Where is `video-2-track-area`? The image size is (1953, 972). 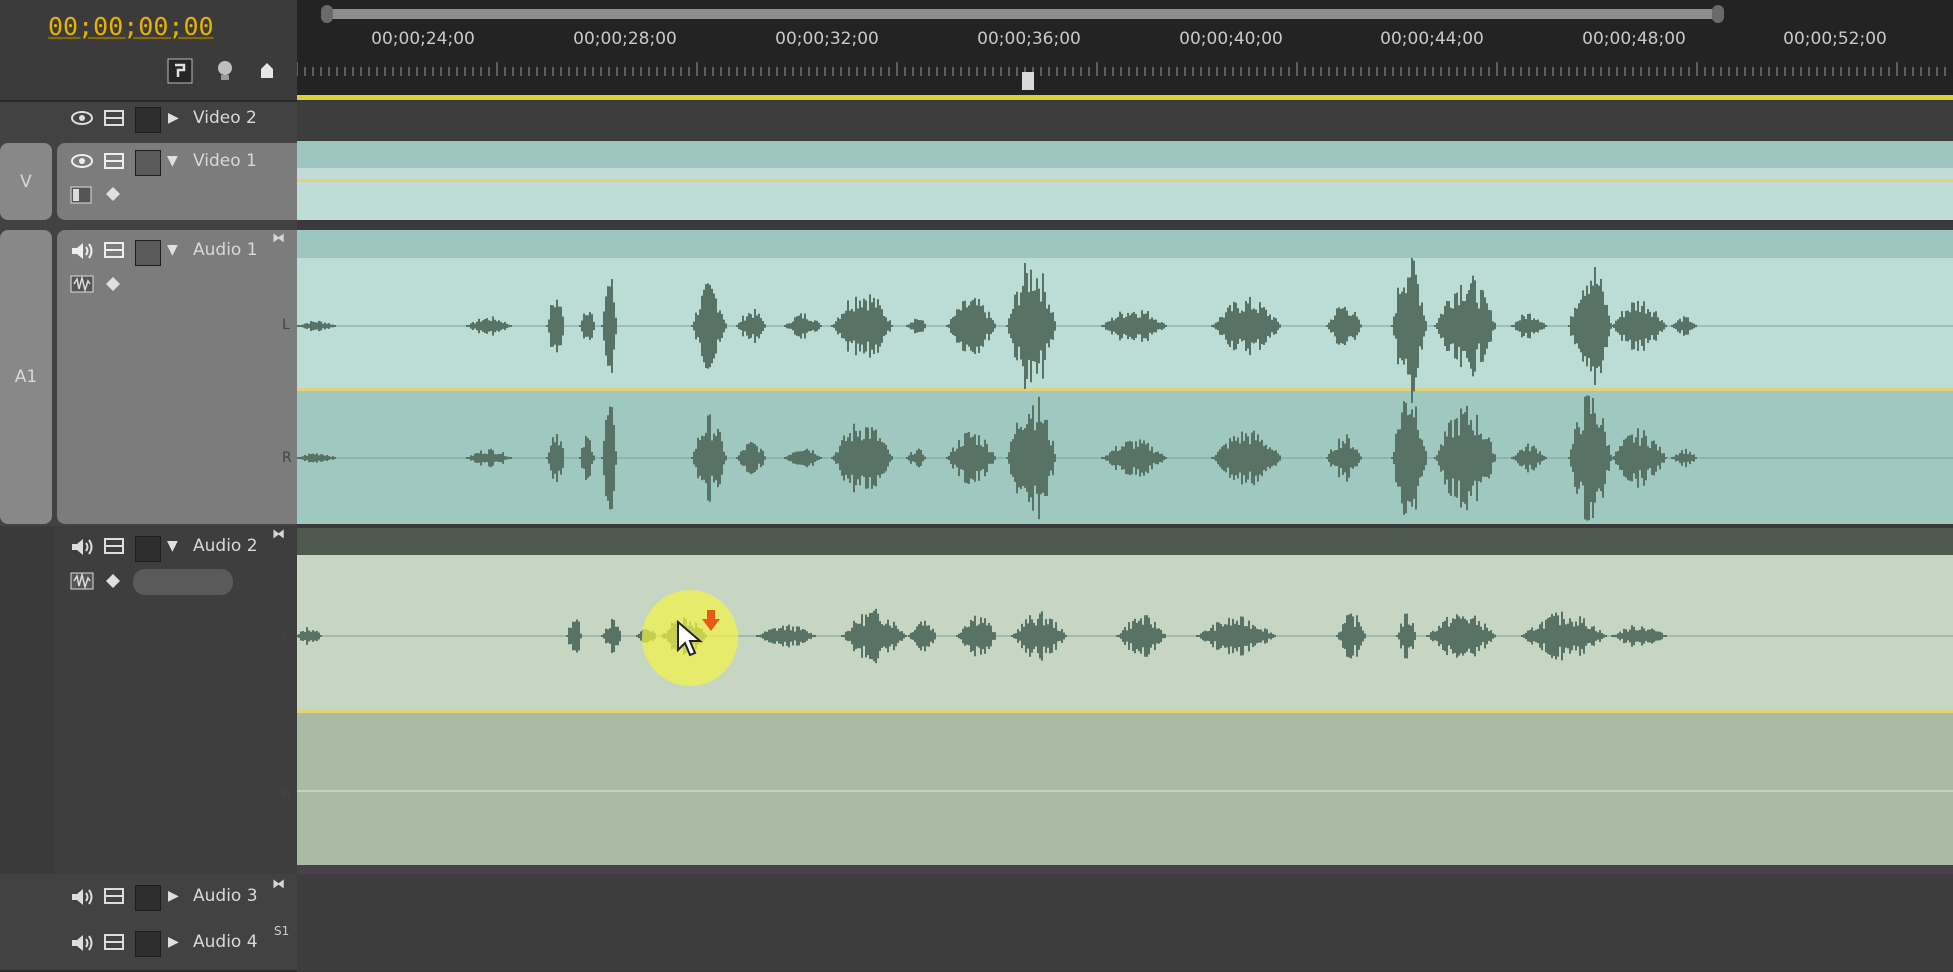
video-2-track-area is located at coordinates (1125, 120).